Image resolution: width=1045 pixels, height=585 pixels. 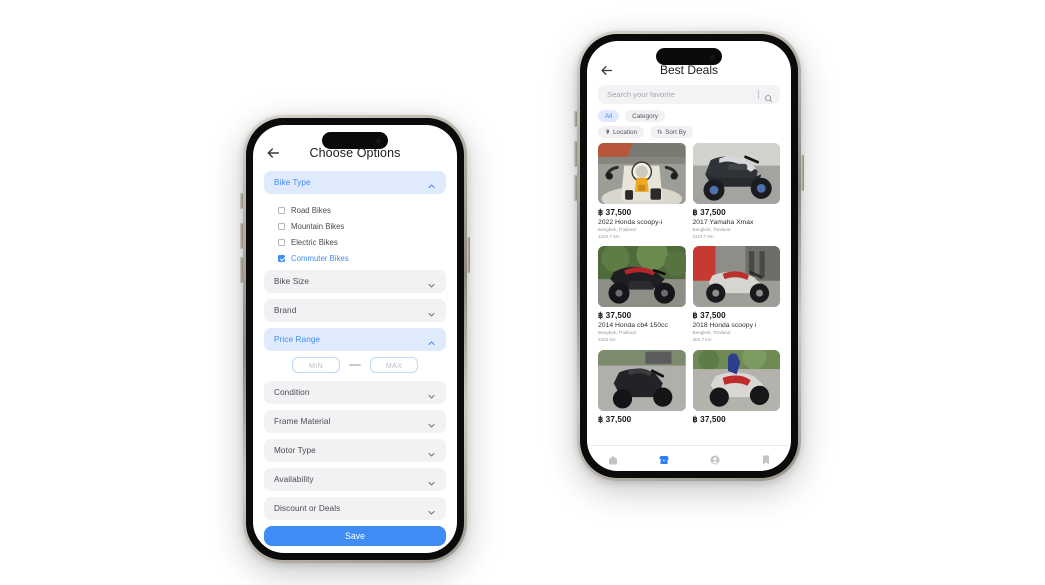 What do you see at coordinates (664, 459) in the screenshot?
I see `marketplace-icon` at bounding box center [664, 459].